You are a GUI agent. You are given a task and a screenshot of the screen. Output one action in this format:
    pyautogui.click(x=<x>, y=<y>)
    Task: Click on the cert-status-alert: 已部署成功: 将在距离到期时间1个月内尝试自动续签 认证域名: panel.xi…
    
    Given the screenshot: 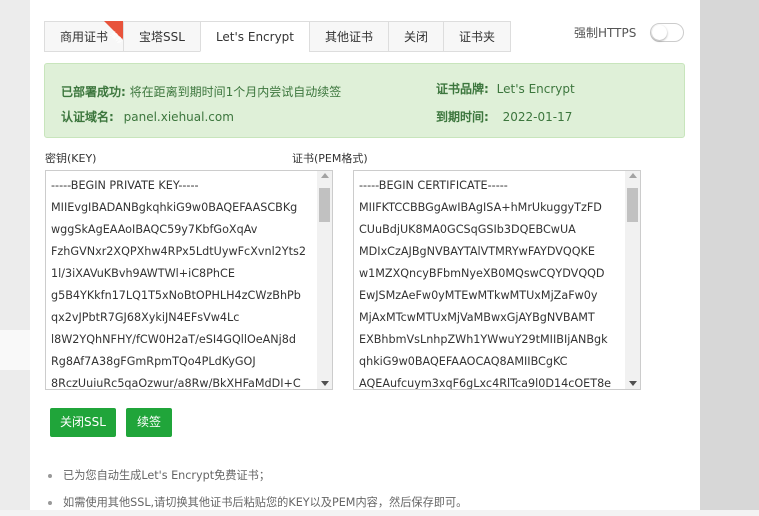 What is the action you would take?
    pyautogui.click(x=364, y=100)
    